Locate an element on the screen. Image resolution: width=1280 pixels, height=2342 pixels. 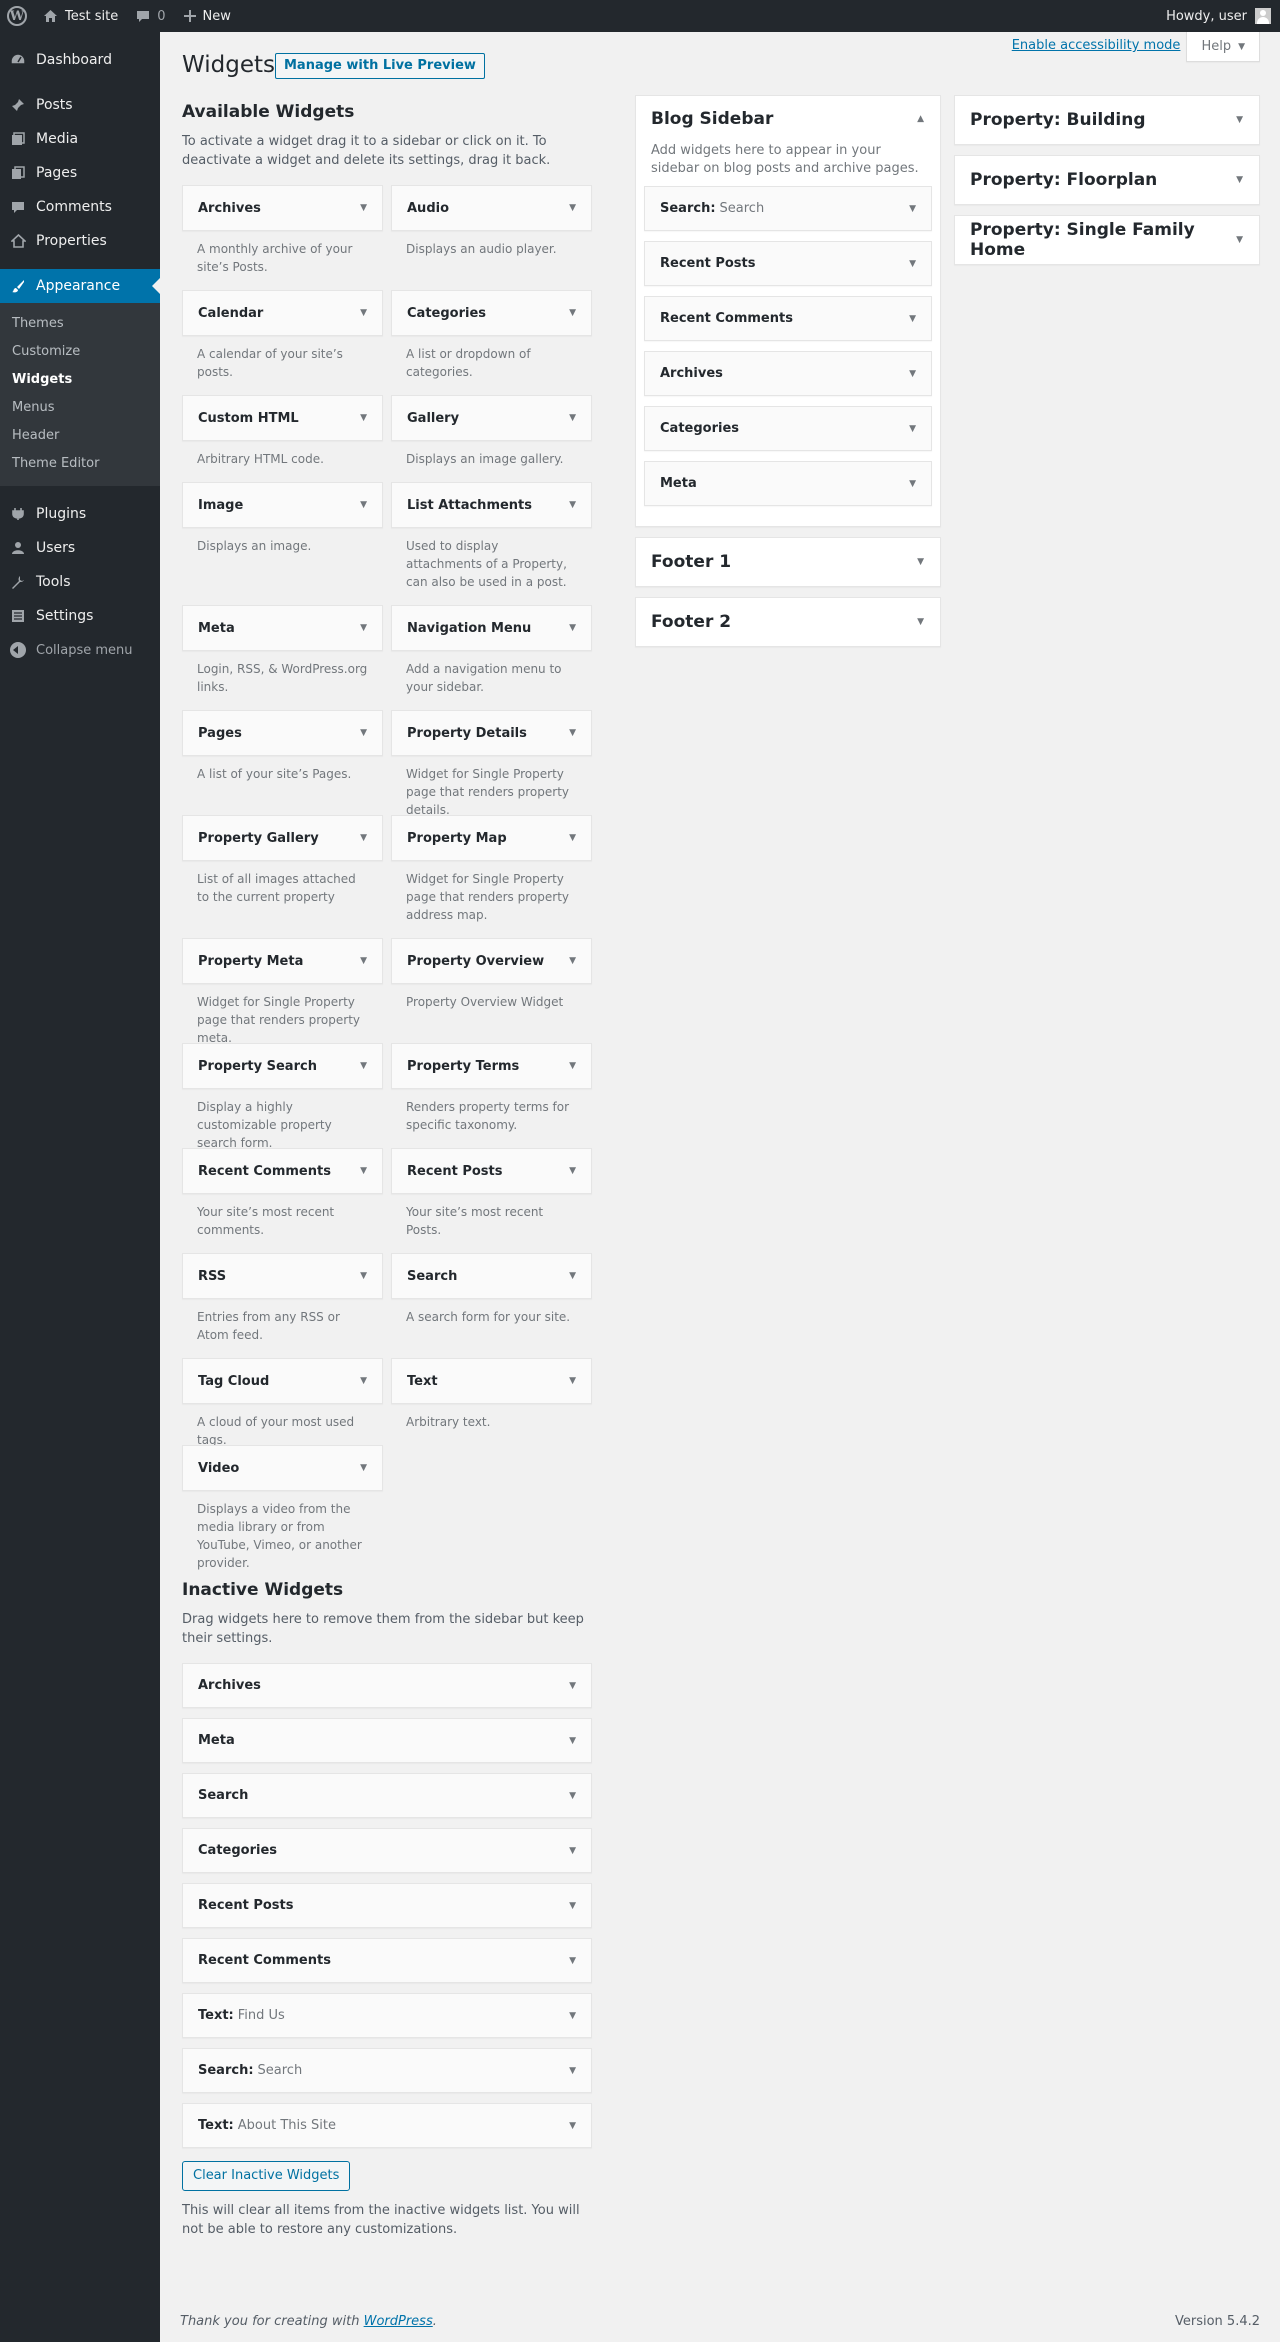
collapse-menu-button: Collapse menu is located at coordinates (80, 650).